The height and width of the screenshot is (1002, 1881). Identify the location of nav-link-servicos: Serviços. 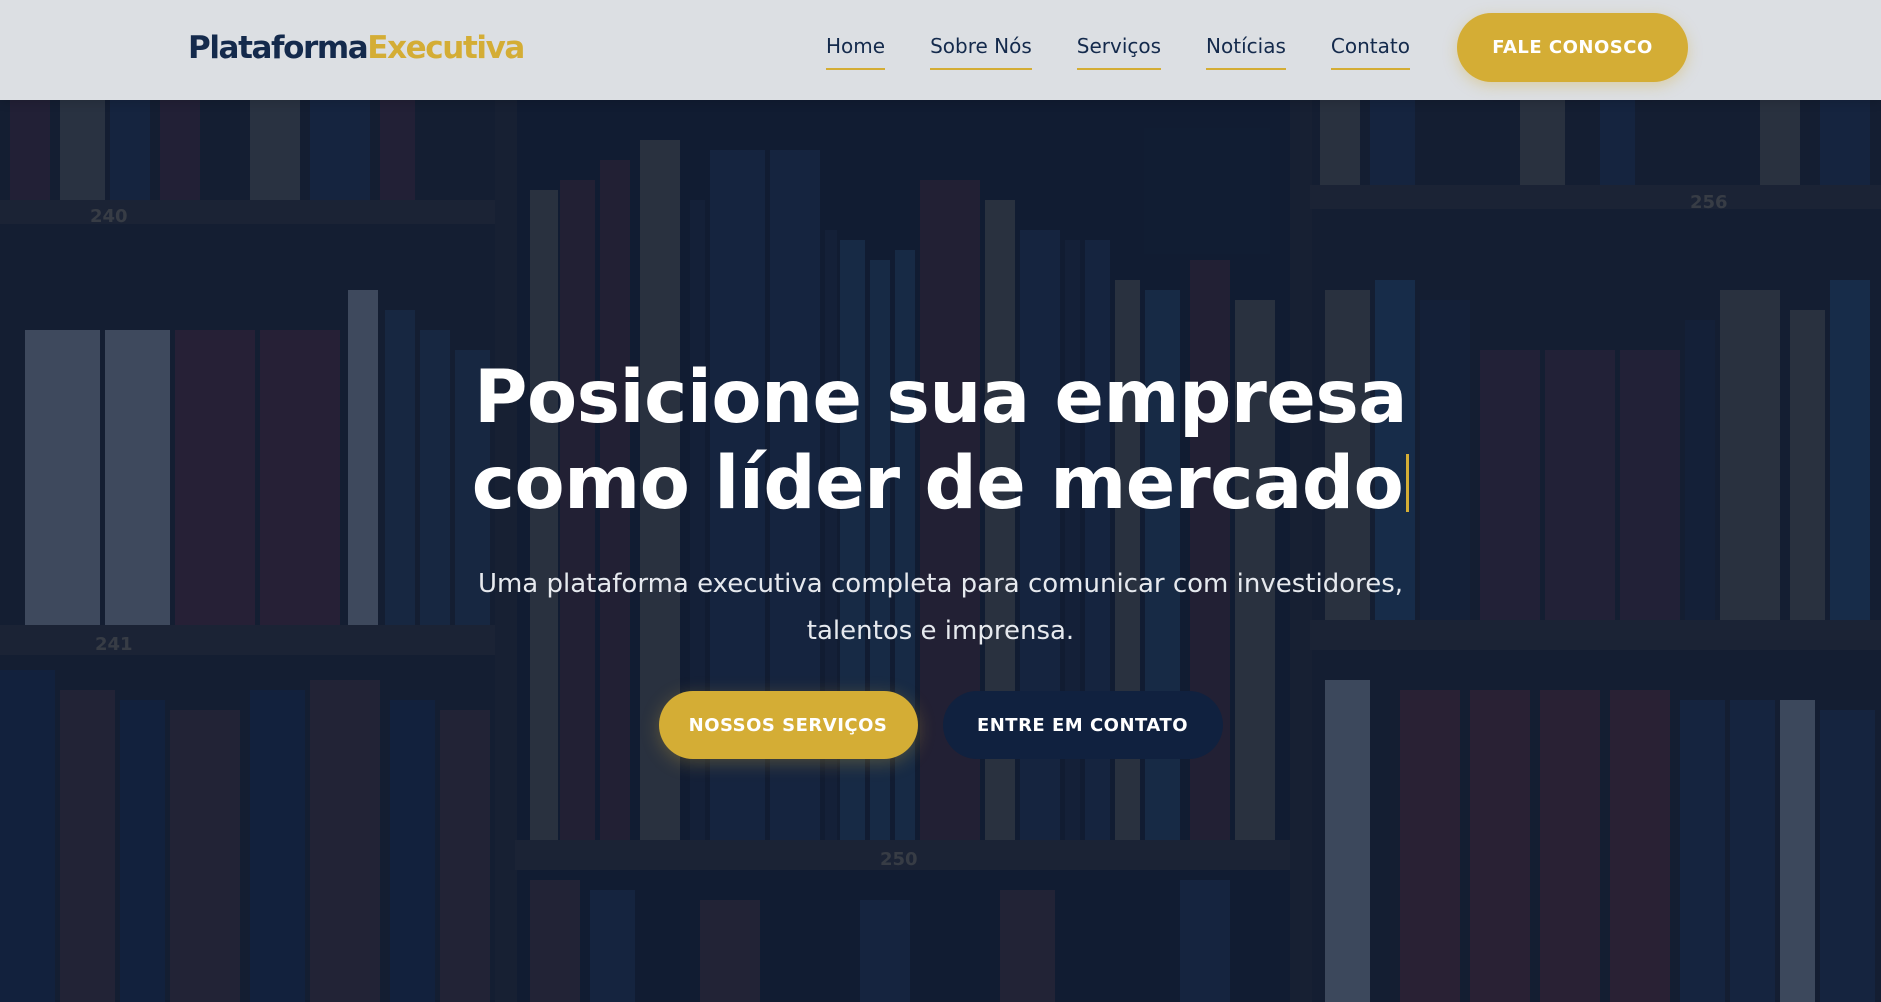
(1119, 50).